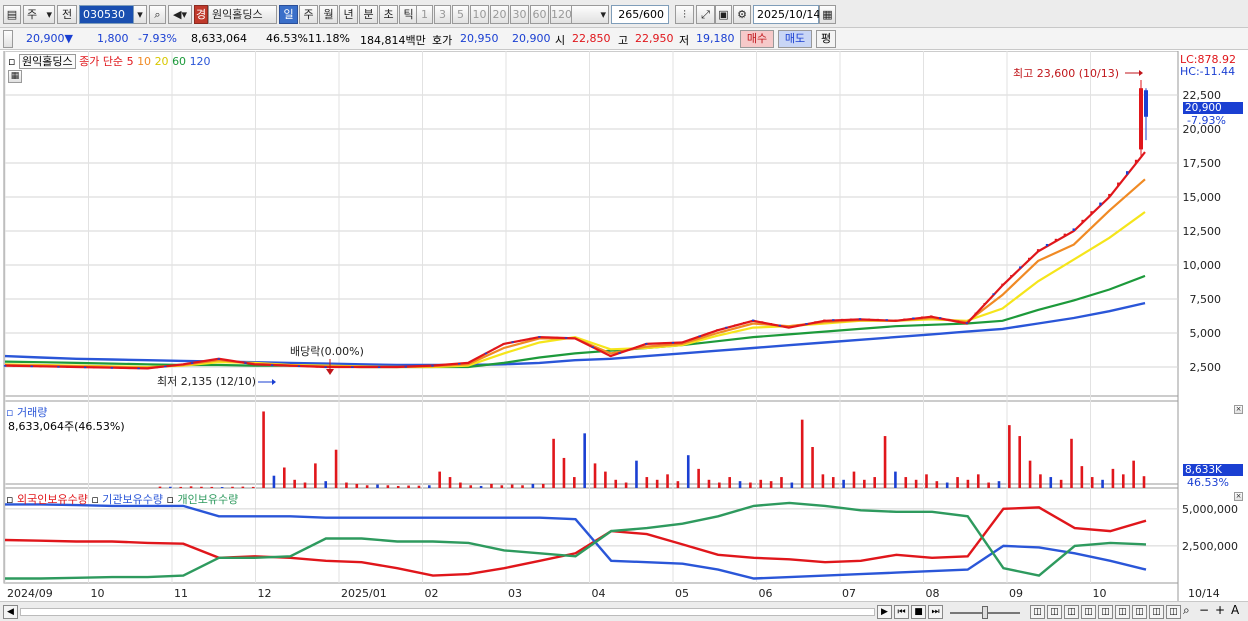 The height and width of the screenshot is (621, 1248). Describe the element at coordinates (10, 612) in the screenshot. I see `scroll-left-icon: ◀` at that location.